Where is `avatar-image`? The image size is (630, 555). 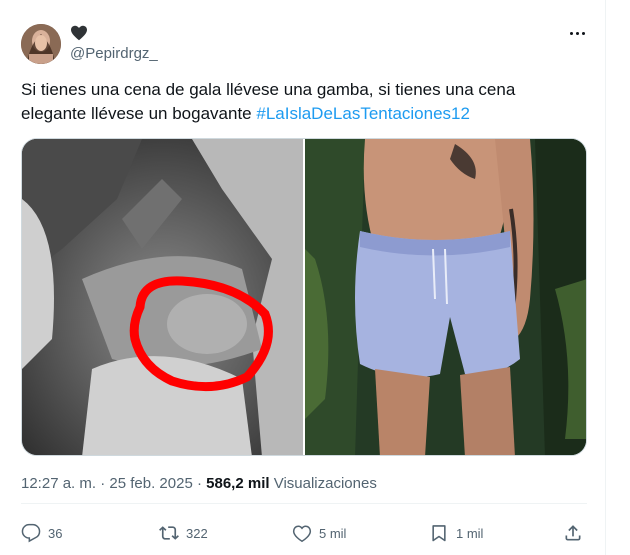
avatar-image is located at coordinates (41, 44).